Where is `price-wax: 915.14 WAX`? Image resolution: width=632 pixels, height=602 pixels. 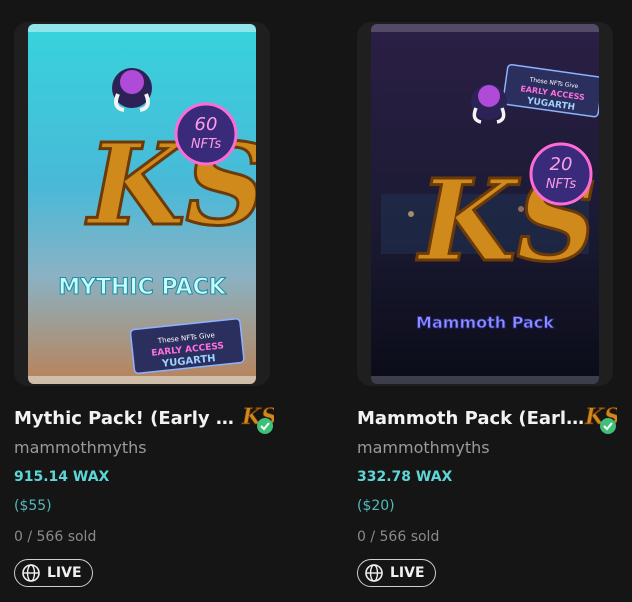
price-wax: 915.14 WAX is located at coordinates (62, 477).